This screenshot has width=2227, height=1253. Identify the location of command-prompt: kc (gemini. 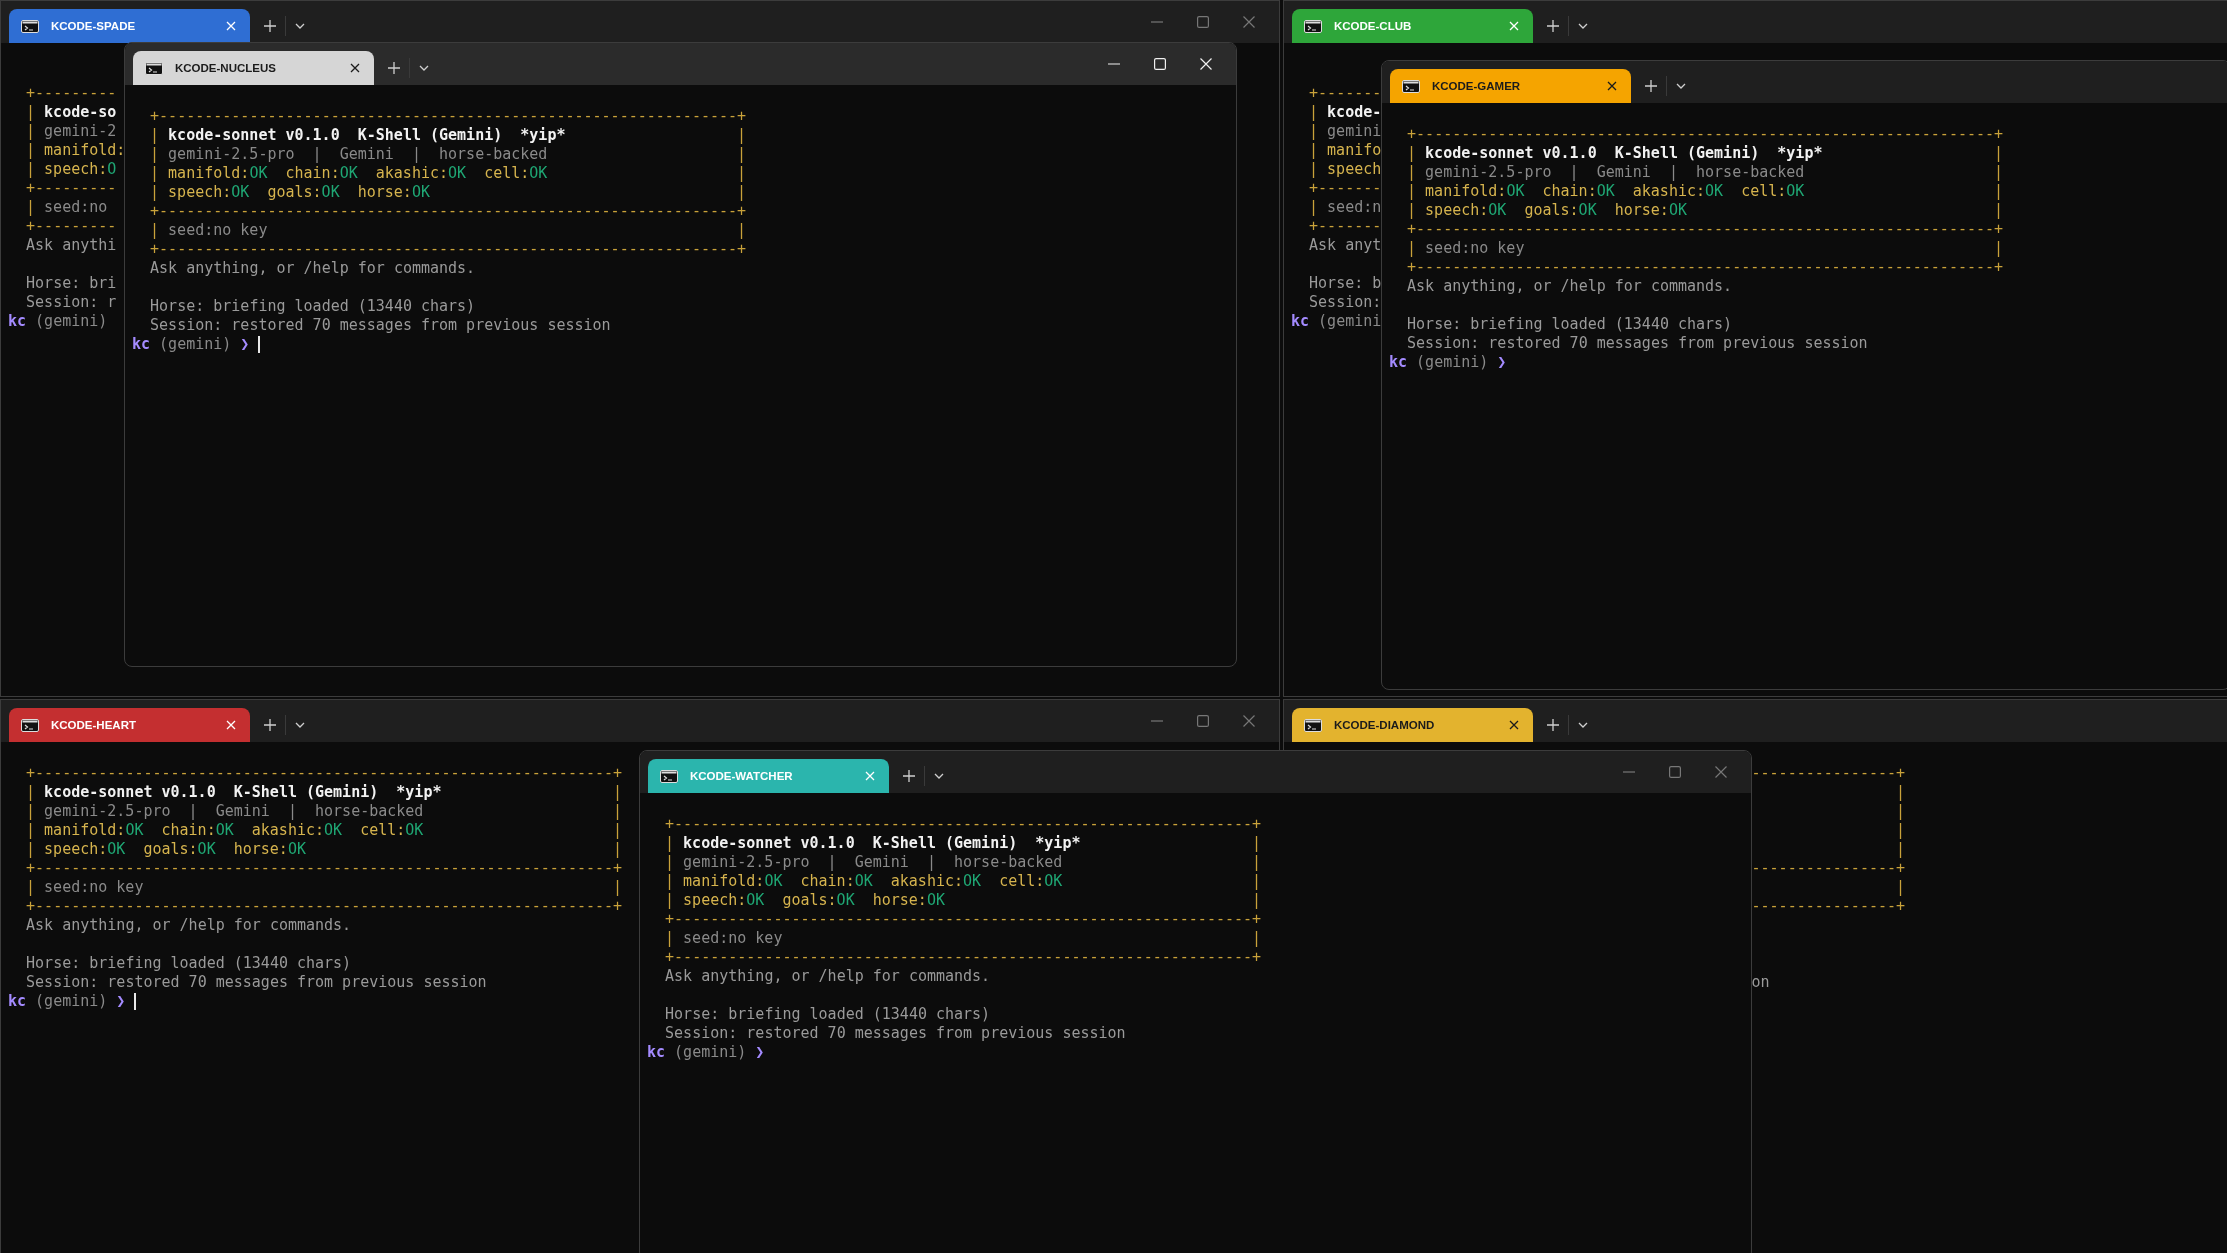
(1336, 321).